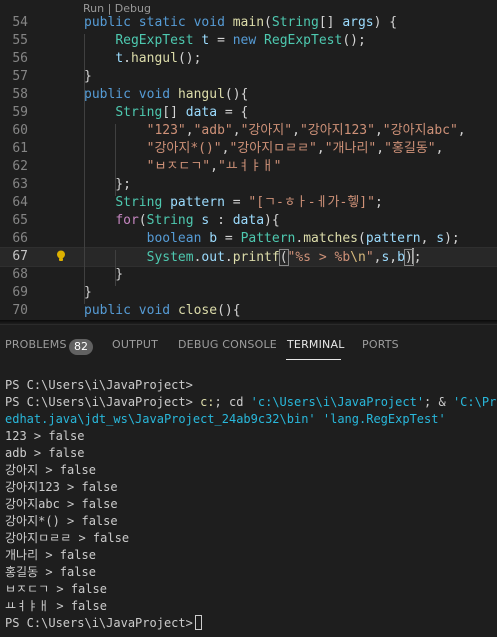  What do you see at coordinates (20, 166) in the screenshot?
I see `line-number: 62` at bounding box center [20, 166].